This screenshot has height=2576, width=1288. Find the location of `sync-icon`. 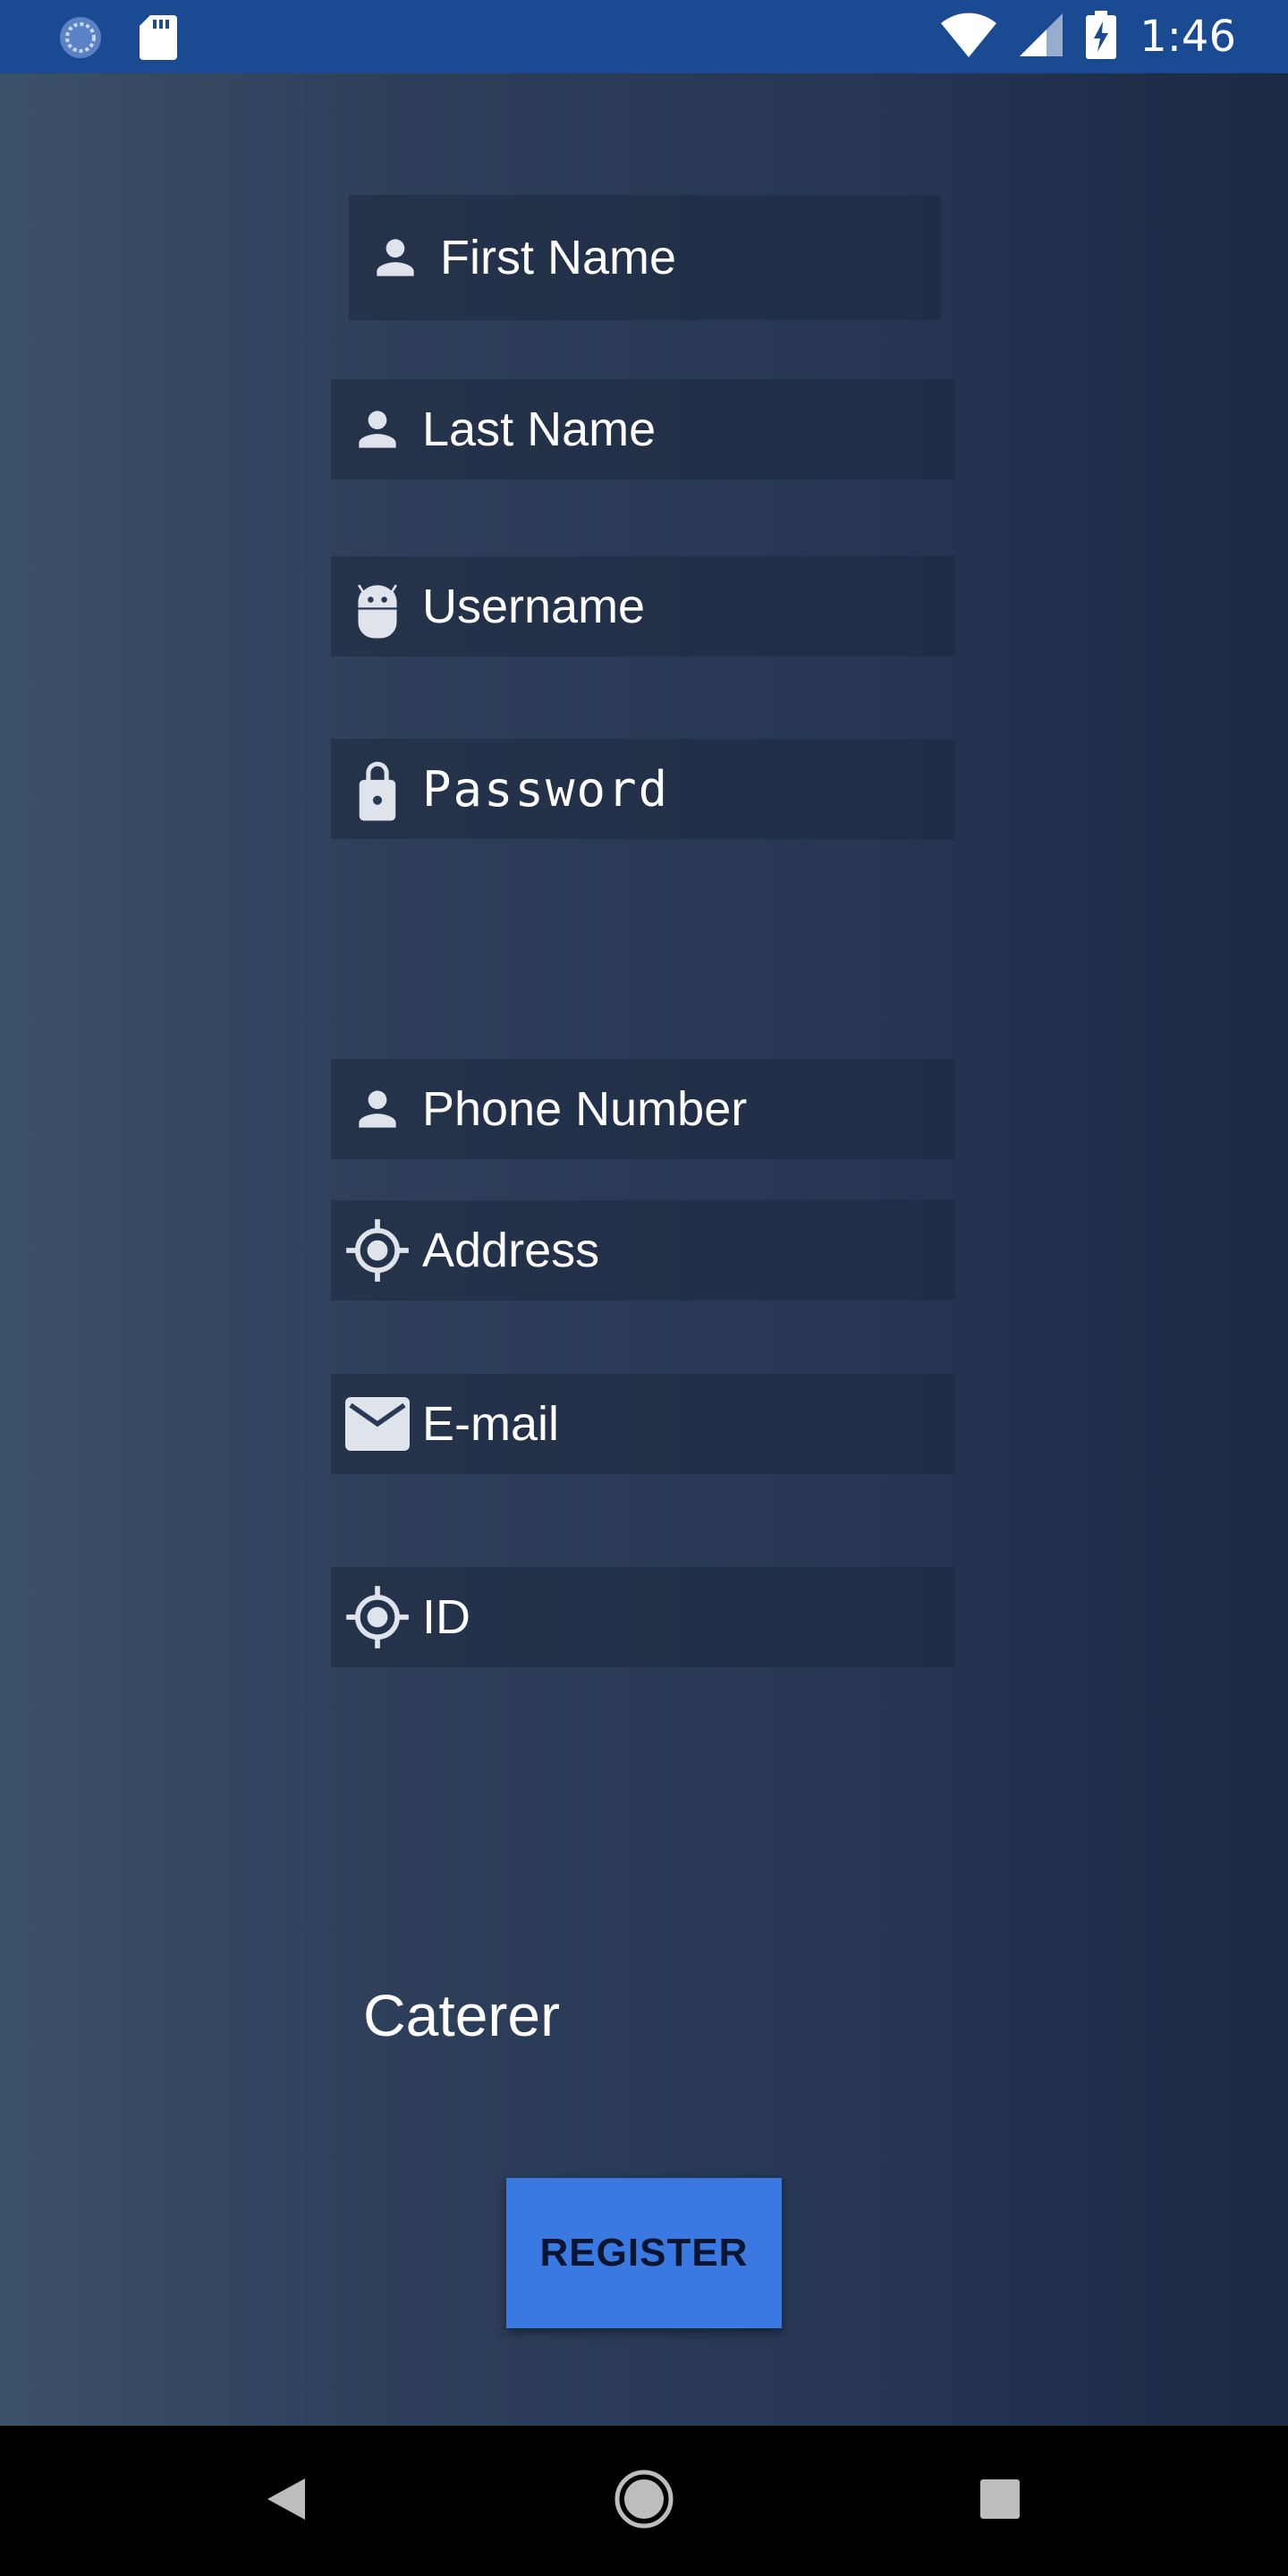

sync-icon is located at coordinates (80, 39).